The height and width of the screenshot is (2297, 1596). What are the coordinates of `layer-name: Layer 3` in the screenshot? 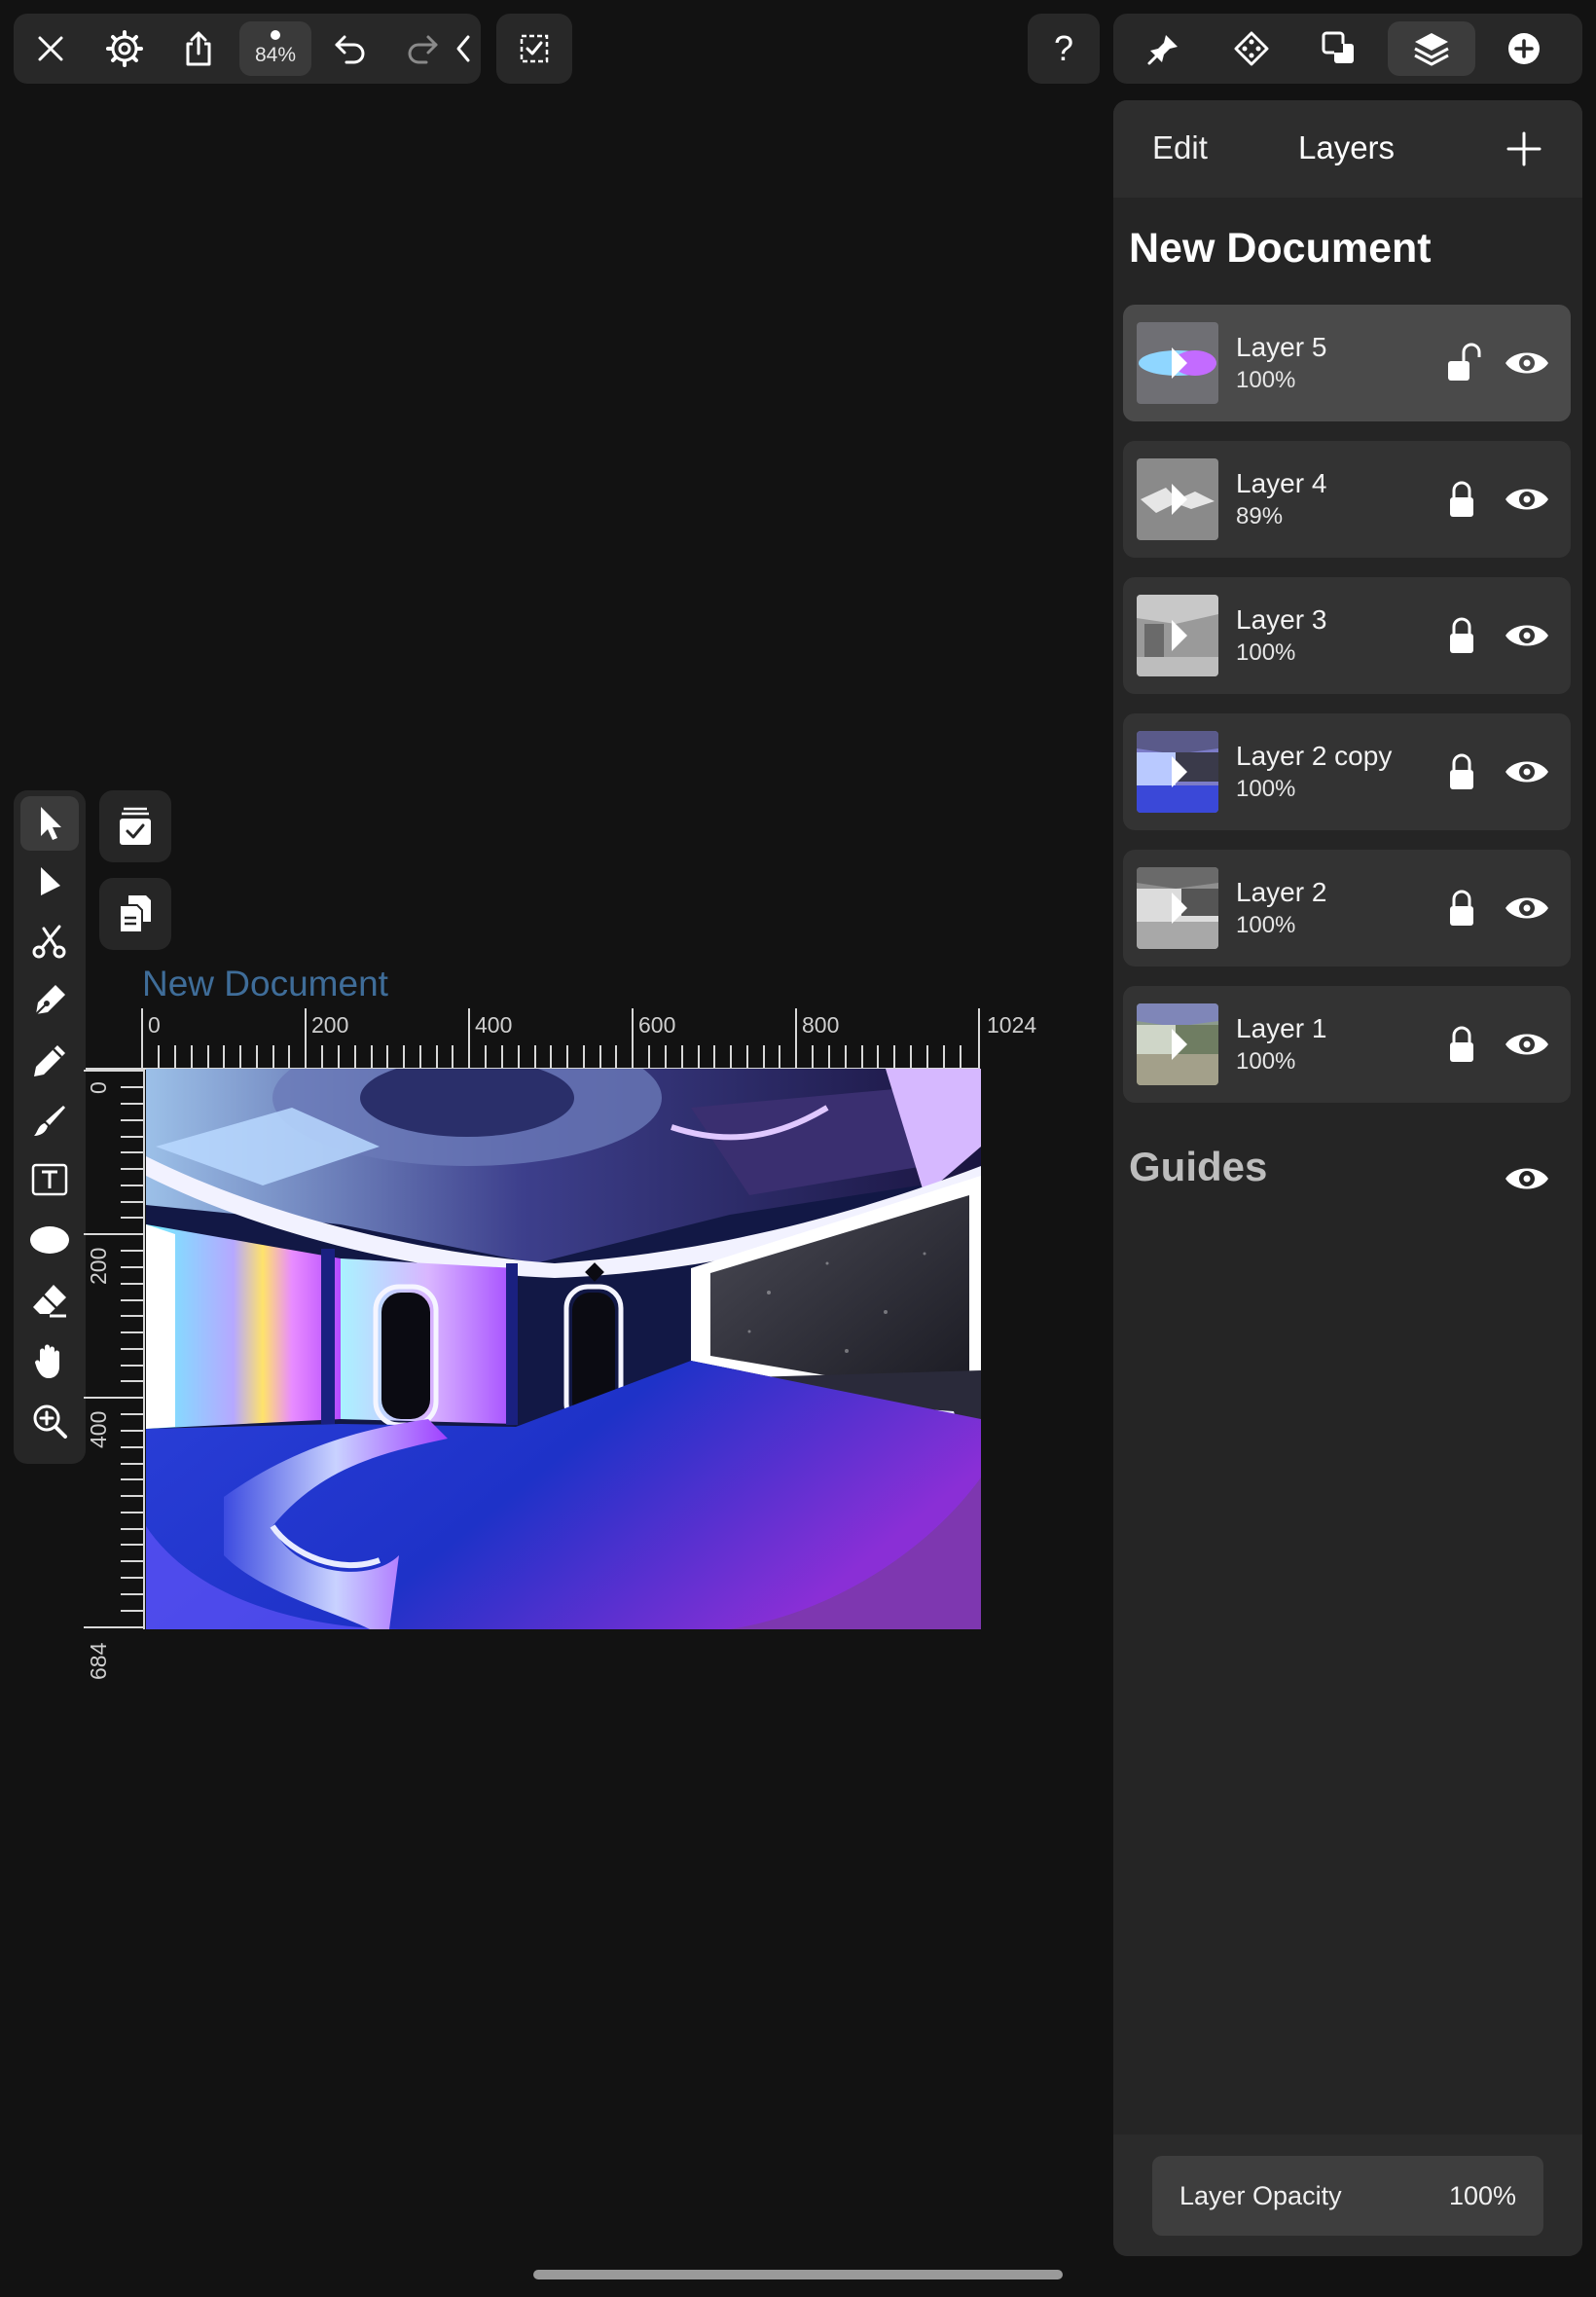 It's located at (1281, 619).